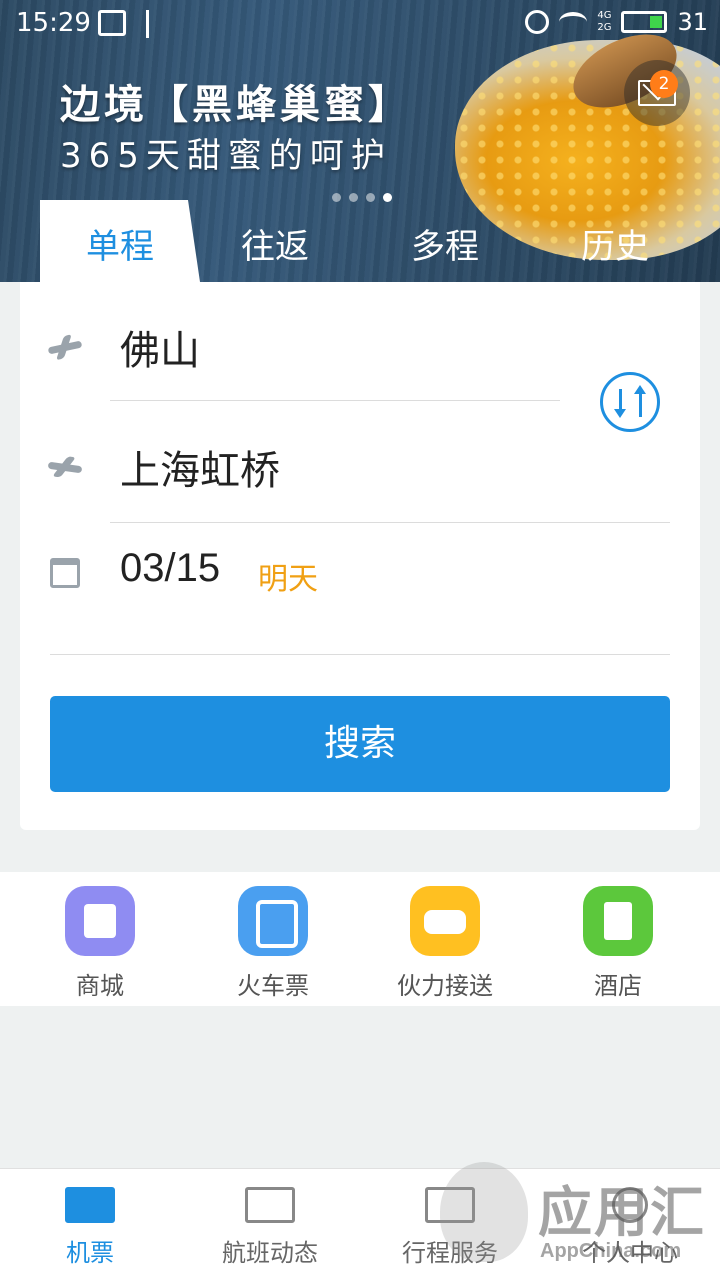 The height and width of the screenshot is (1280, 720). What do you see at coordinates (644, 22) in the screenshot?
I see `battery-icon` at bounding box center [644, 22].